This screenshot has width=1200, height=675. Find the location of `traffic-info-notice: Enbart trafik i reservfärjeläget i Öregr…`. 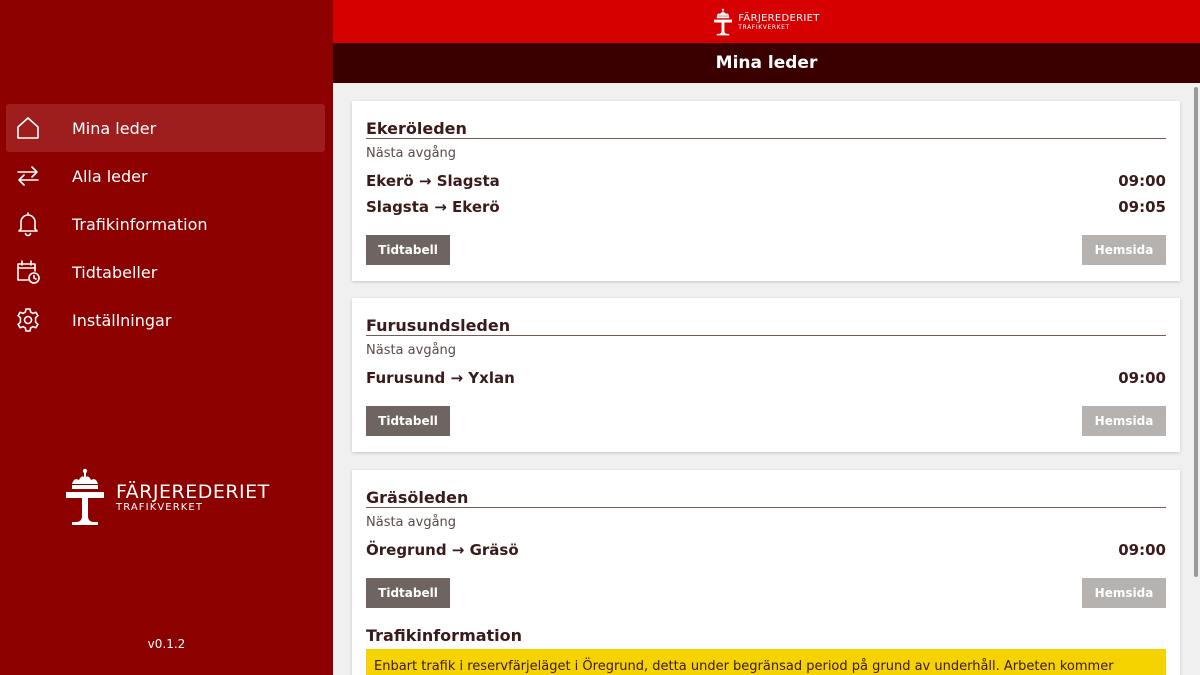

traffic-info-notice: Enbart trafik i reservfärjeläget i Öregr… is located at coordinates (766, 662).